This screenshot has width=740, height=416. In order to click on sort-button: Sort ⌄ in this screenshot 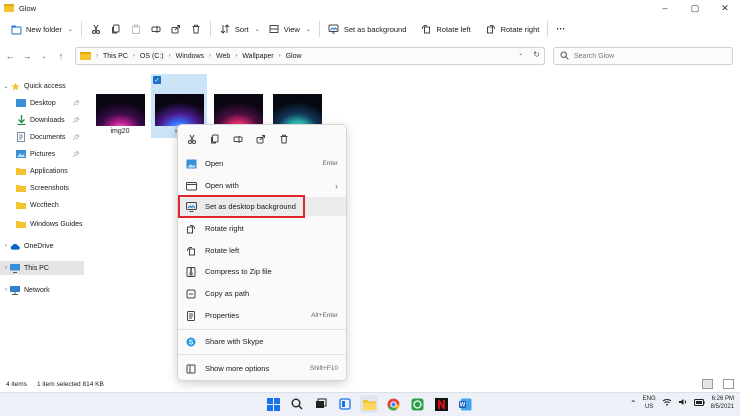, I will do `click(239, 29)`.